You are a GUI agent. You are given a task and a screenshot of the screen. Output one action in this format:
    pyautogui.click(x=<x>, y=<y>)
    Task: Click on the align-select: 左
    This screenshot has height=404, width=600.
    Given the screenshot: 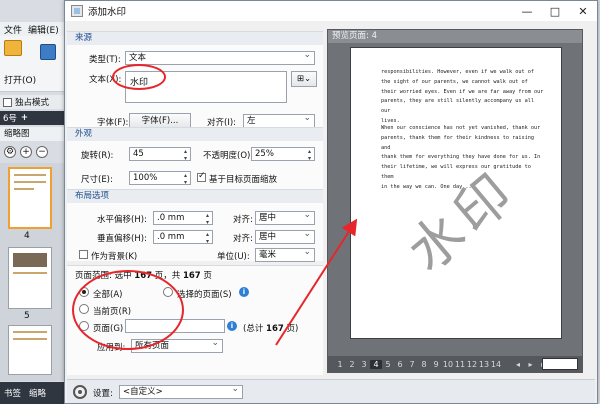 What is the action you would take?
    pyautogui.click(x=279, y=121)
    